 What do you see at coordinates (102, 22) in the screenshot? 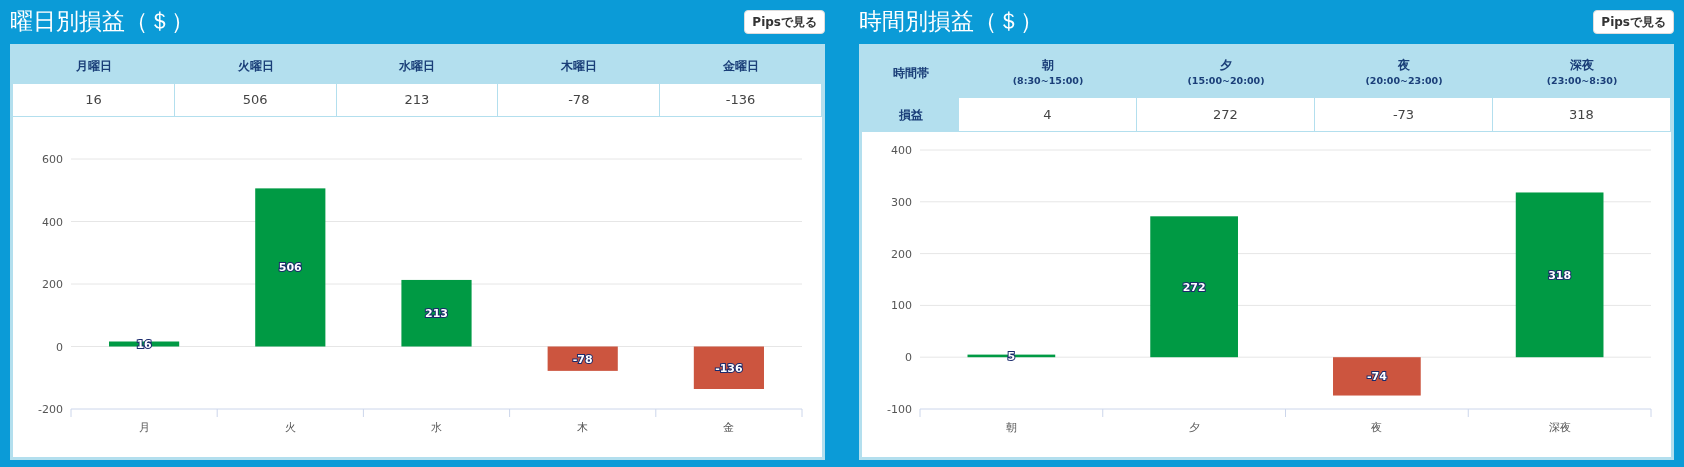
I see `panel-title: 曜日別損益（＄）` at bounding box center [102, 22].